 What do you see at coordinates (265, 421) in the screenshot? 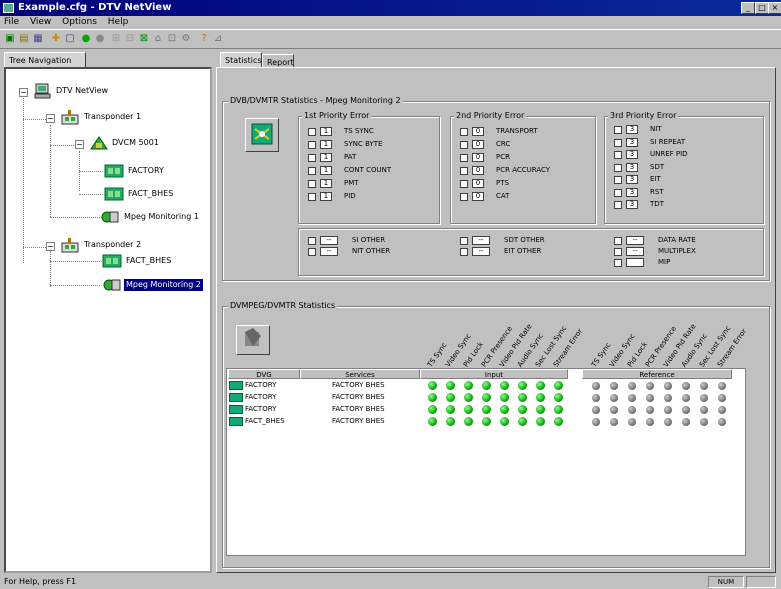
I see `row-dvg: FACT_BHES` at bounding box center [265, 421].